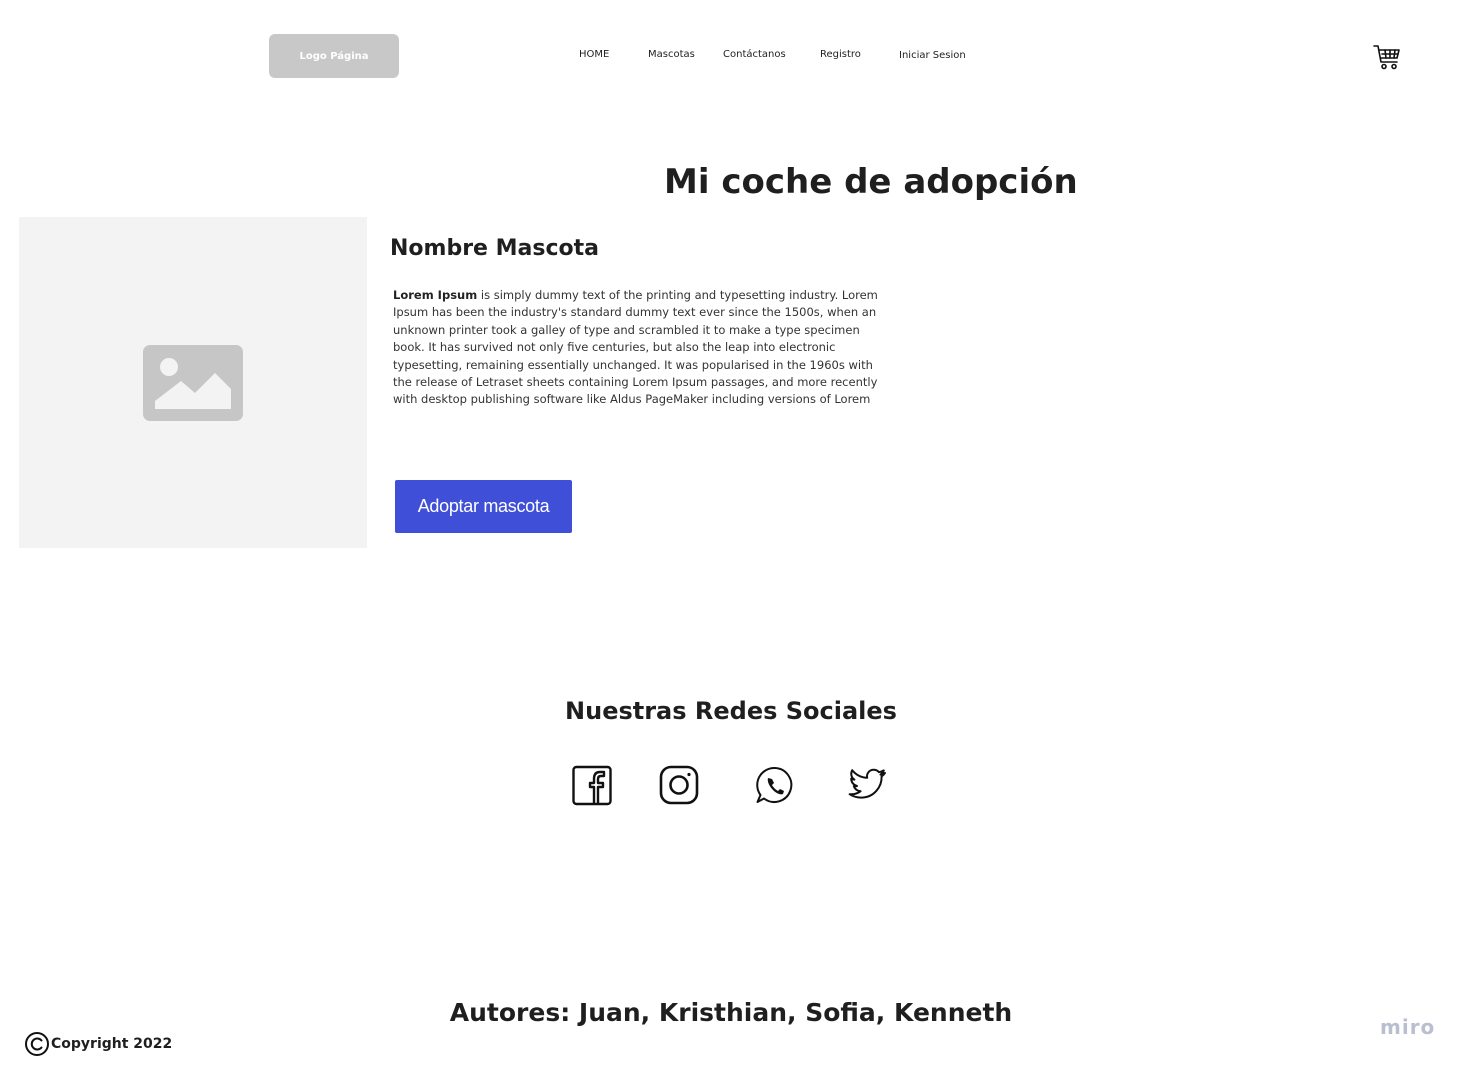  I want to click on image-icon, so click(193, 382).